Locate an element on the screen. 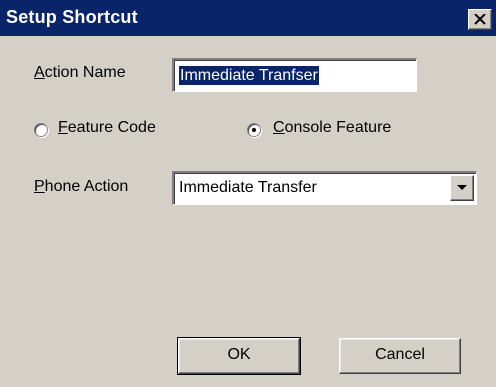 The width and height of the screenshot is (496, 387). console-feature-label: Console Feature is located at coordinates (332, 128).